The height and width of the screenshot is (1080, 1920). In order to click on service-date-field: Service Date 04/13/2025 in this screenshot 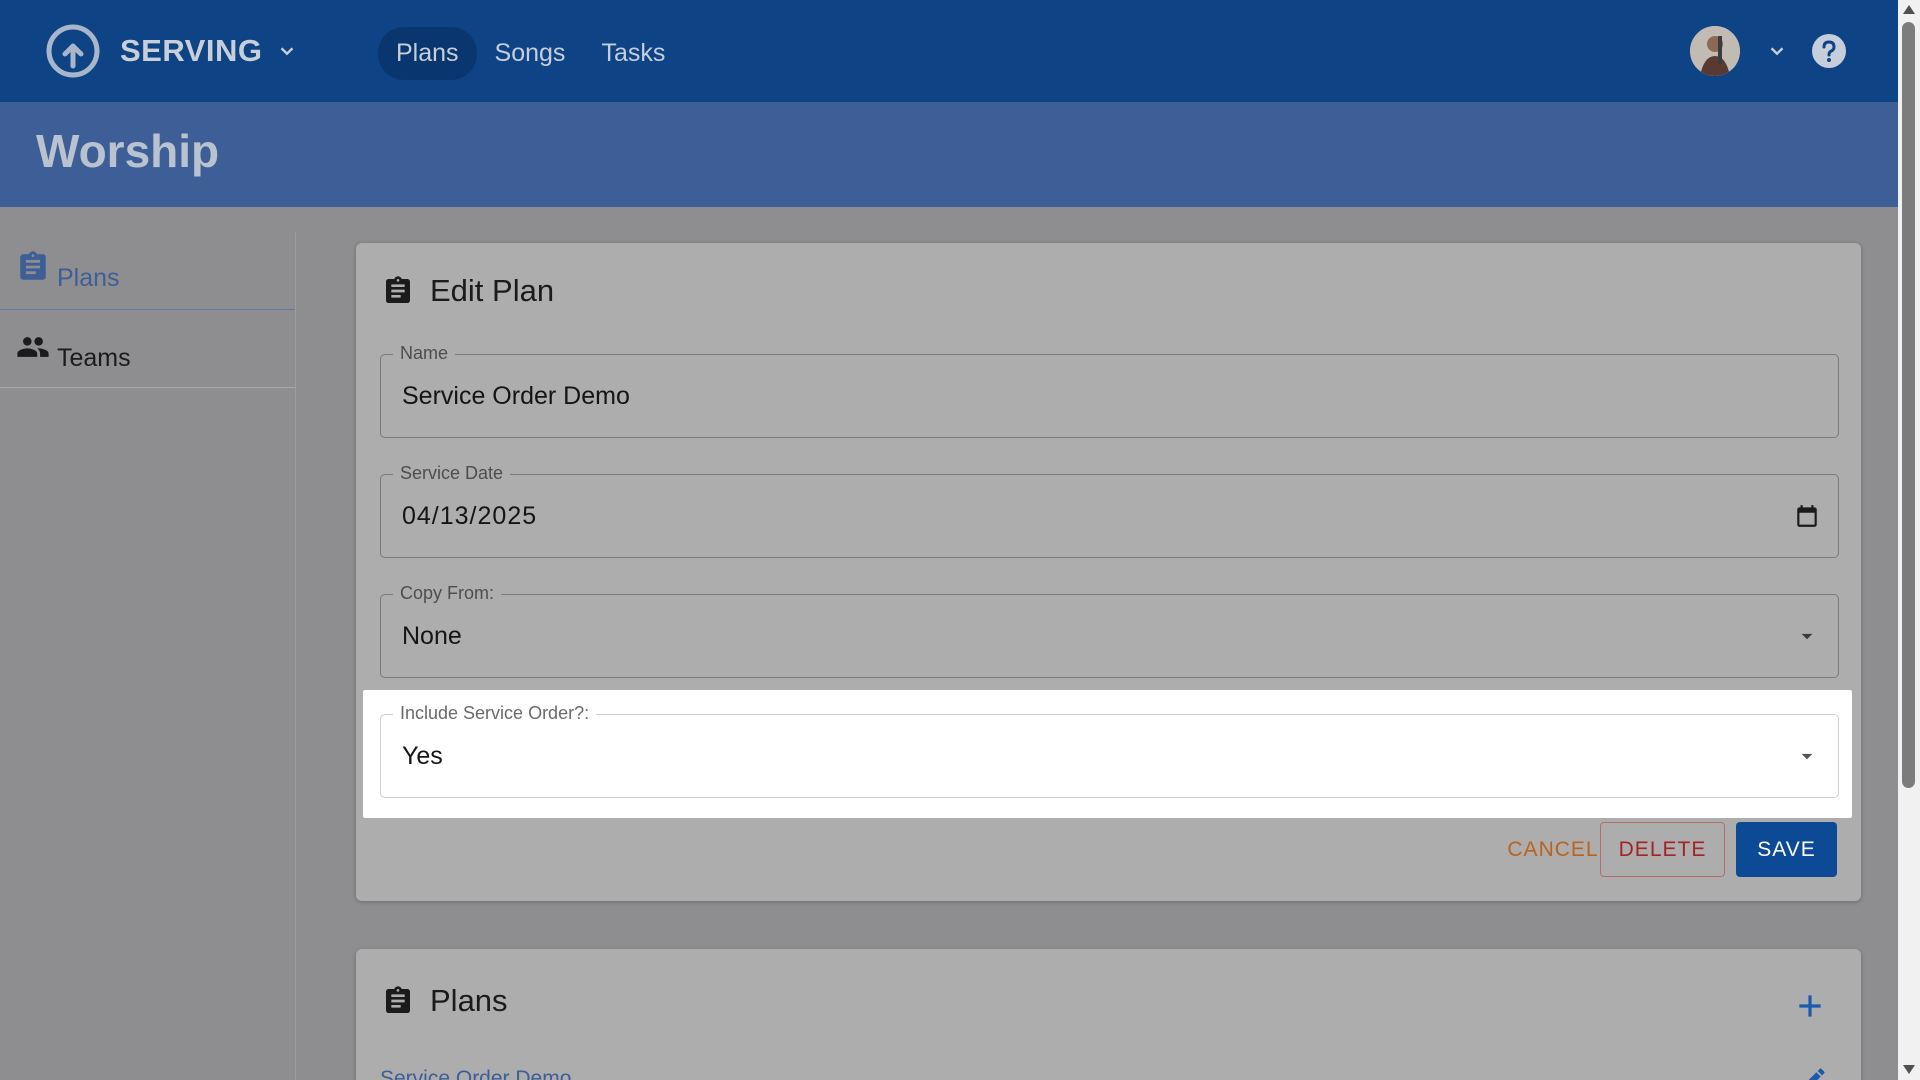, I will do `click(1109, 510)`.